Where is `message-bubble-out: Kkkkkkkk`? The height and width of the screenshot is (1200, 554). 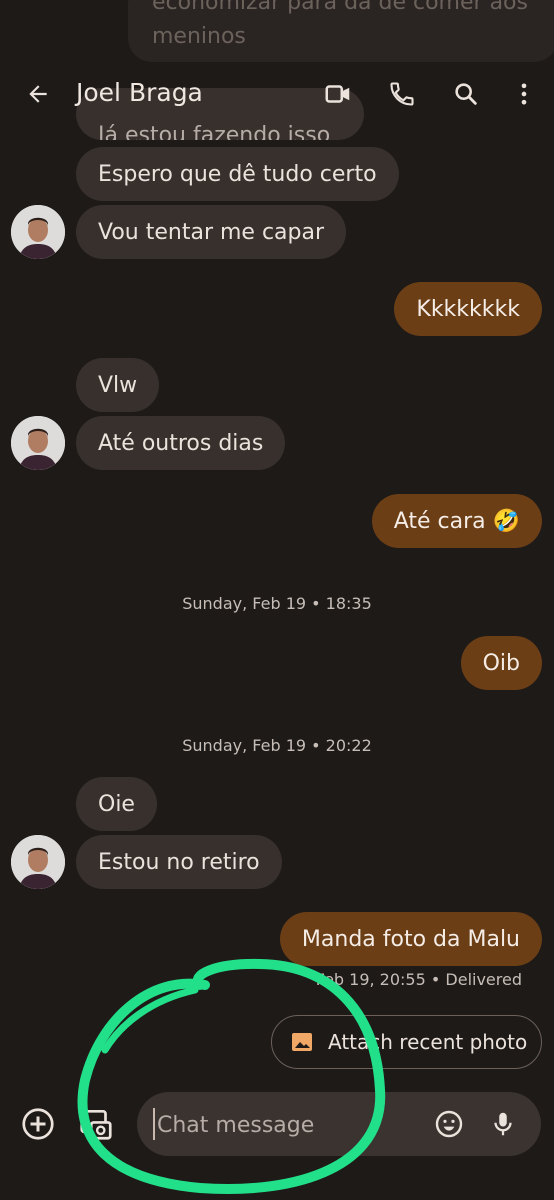 message-bubble-out: Kkkkkkkk is located at coordinates (468, 309).